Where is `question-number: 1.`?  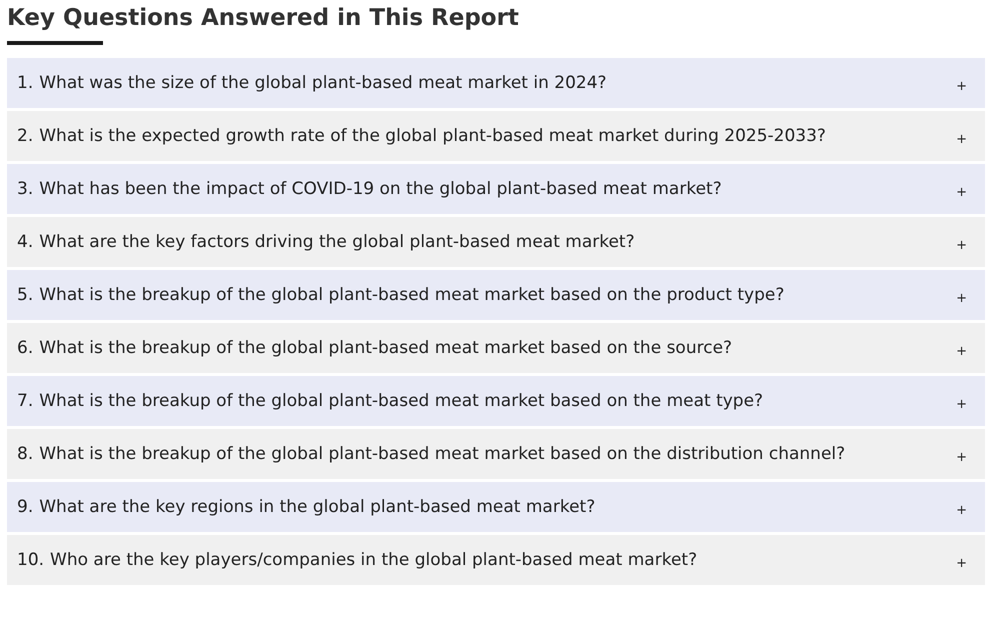
question-number: 1. is located at coordinates (25, 83).